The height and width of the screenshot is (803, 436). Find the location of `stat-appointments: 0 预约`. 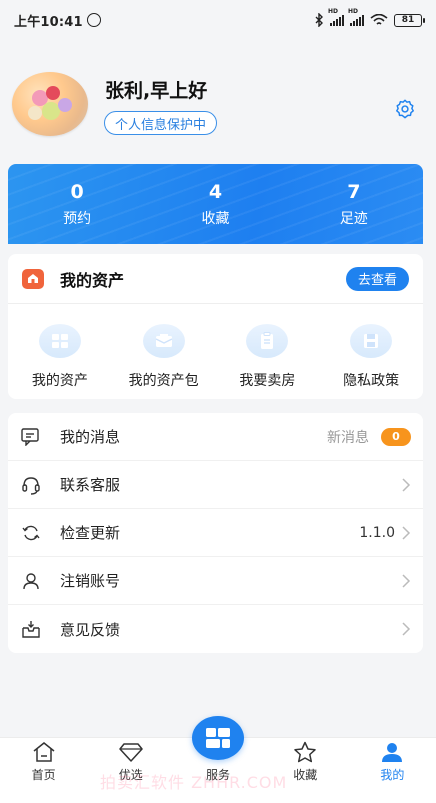

stat-appointments: 0 预约 is located at coordinates (77, 204).